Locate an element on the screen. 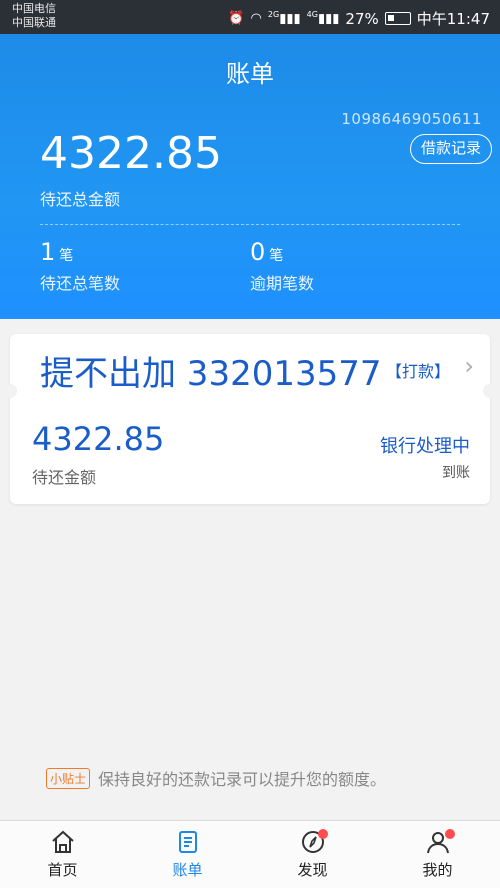 The height and width of the screenshot is (888, 500). alarm-icon: ⏰ is located at coordinates (236, 18).